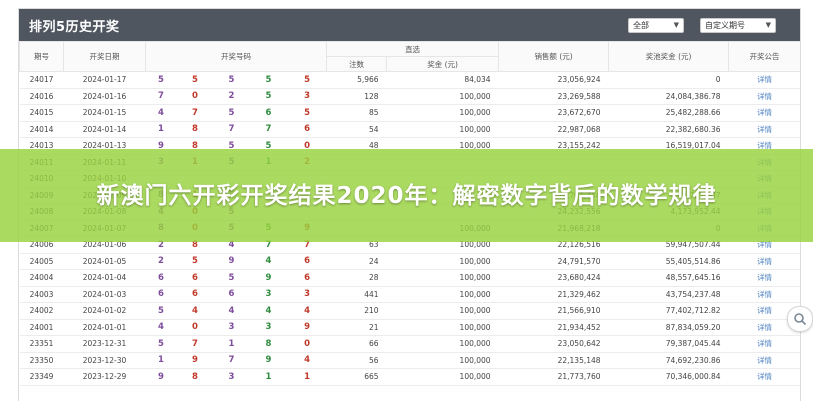 The width and height of the screenshot is (813, 401). What do you see at coordinates (356, 80) in the screenshot?
I see `cell-direct-count: 5,966` at bounding box center [356, 80].